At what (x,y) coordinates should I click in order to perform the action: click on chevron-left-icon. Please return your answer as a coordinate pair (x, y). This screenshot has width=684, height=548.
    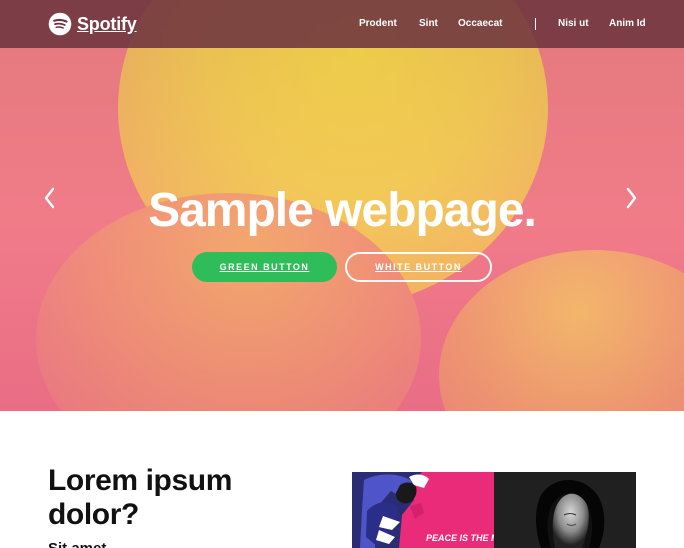
    Looking at the image, I should click on (49, 198).